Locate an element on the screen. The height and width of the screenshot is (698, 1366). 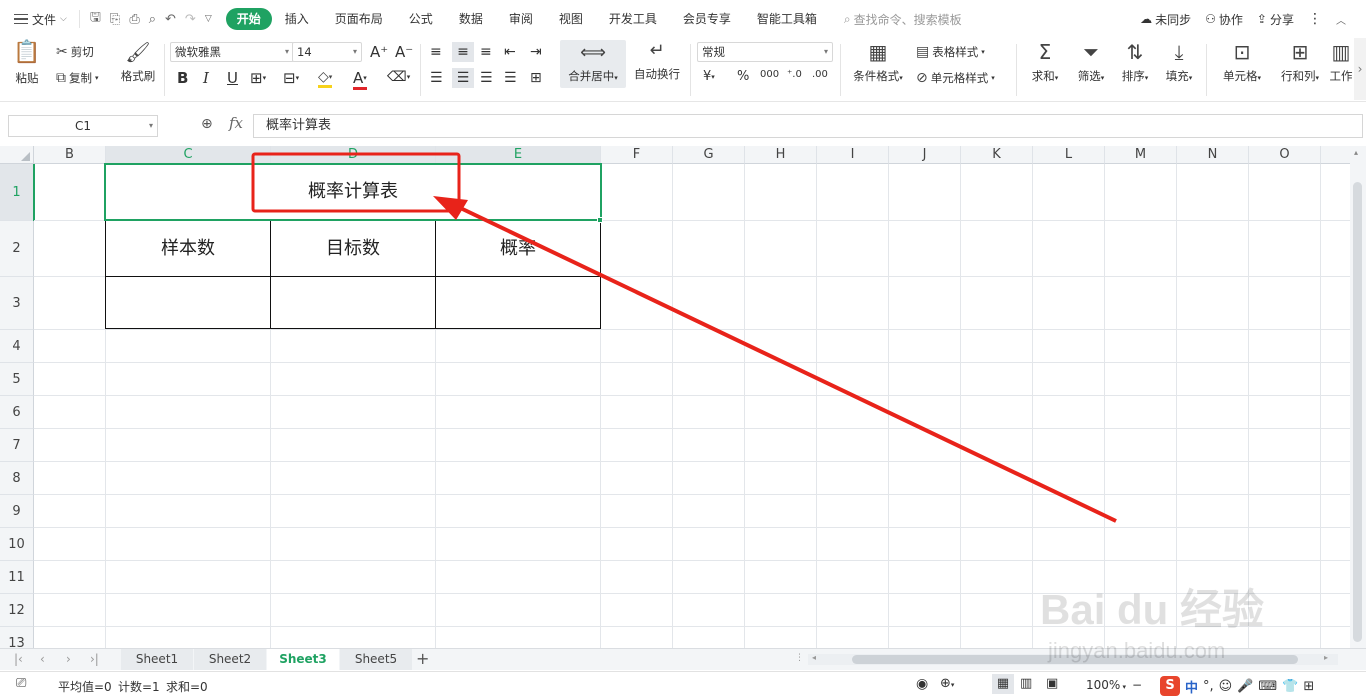
more-chevron-icon: ▽ is located at coordinates (208, 19).